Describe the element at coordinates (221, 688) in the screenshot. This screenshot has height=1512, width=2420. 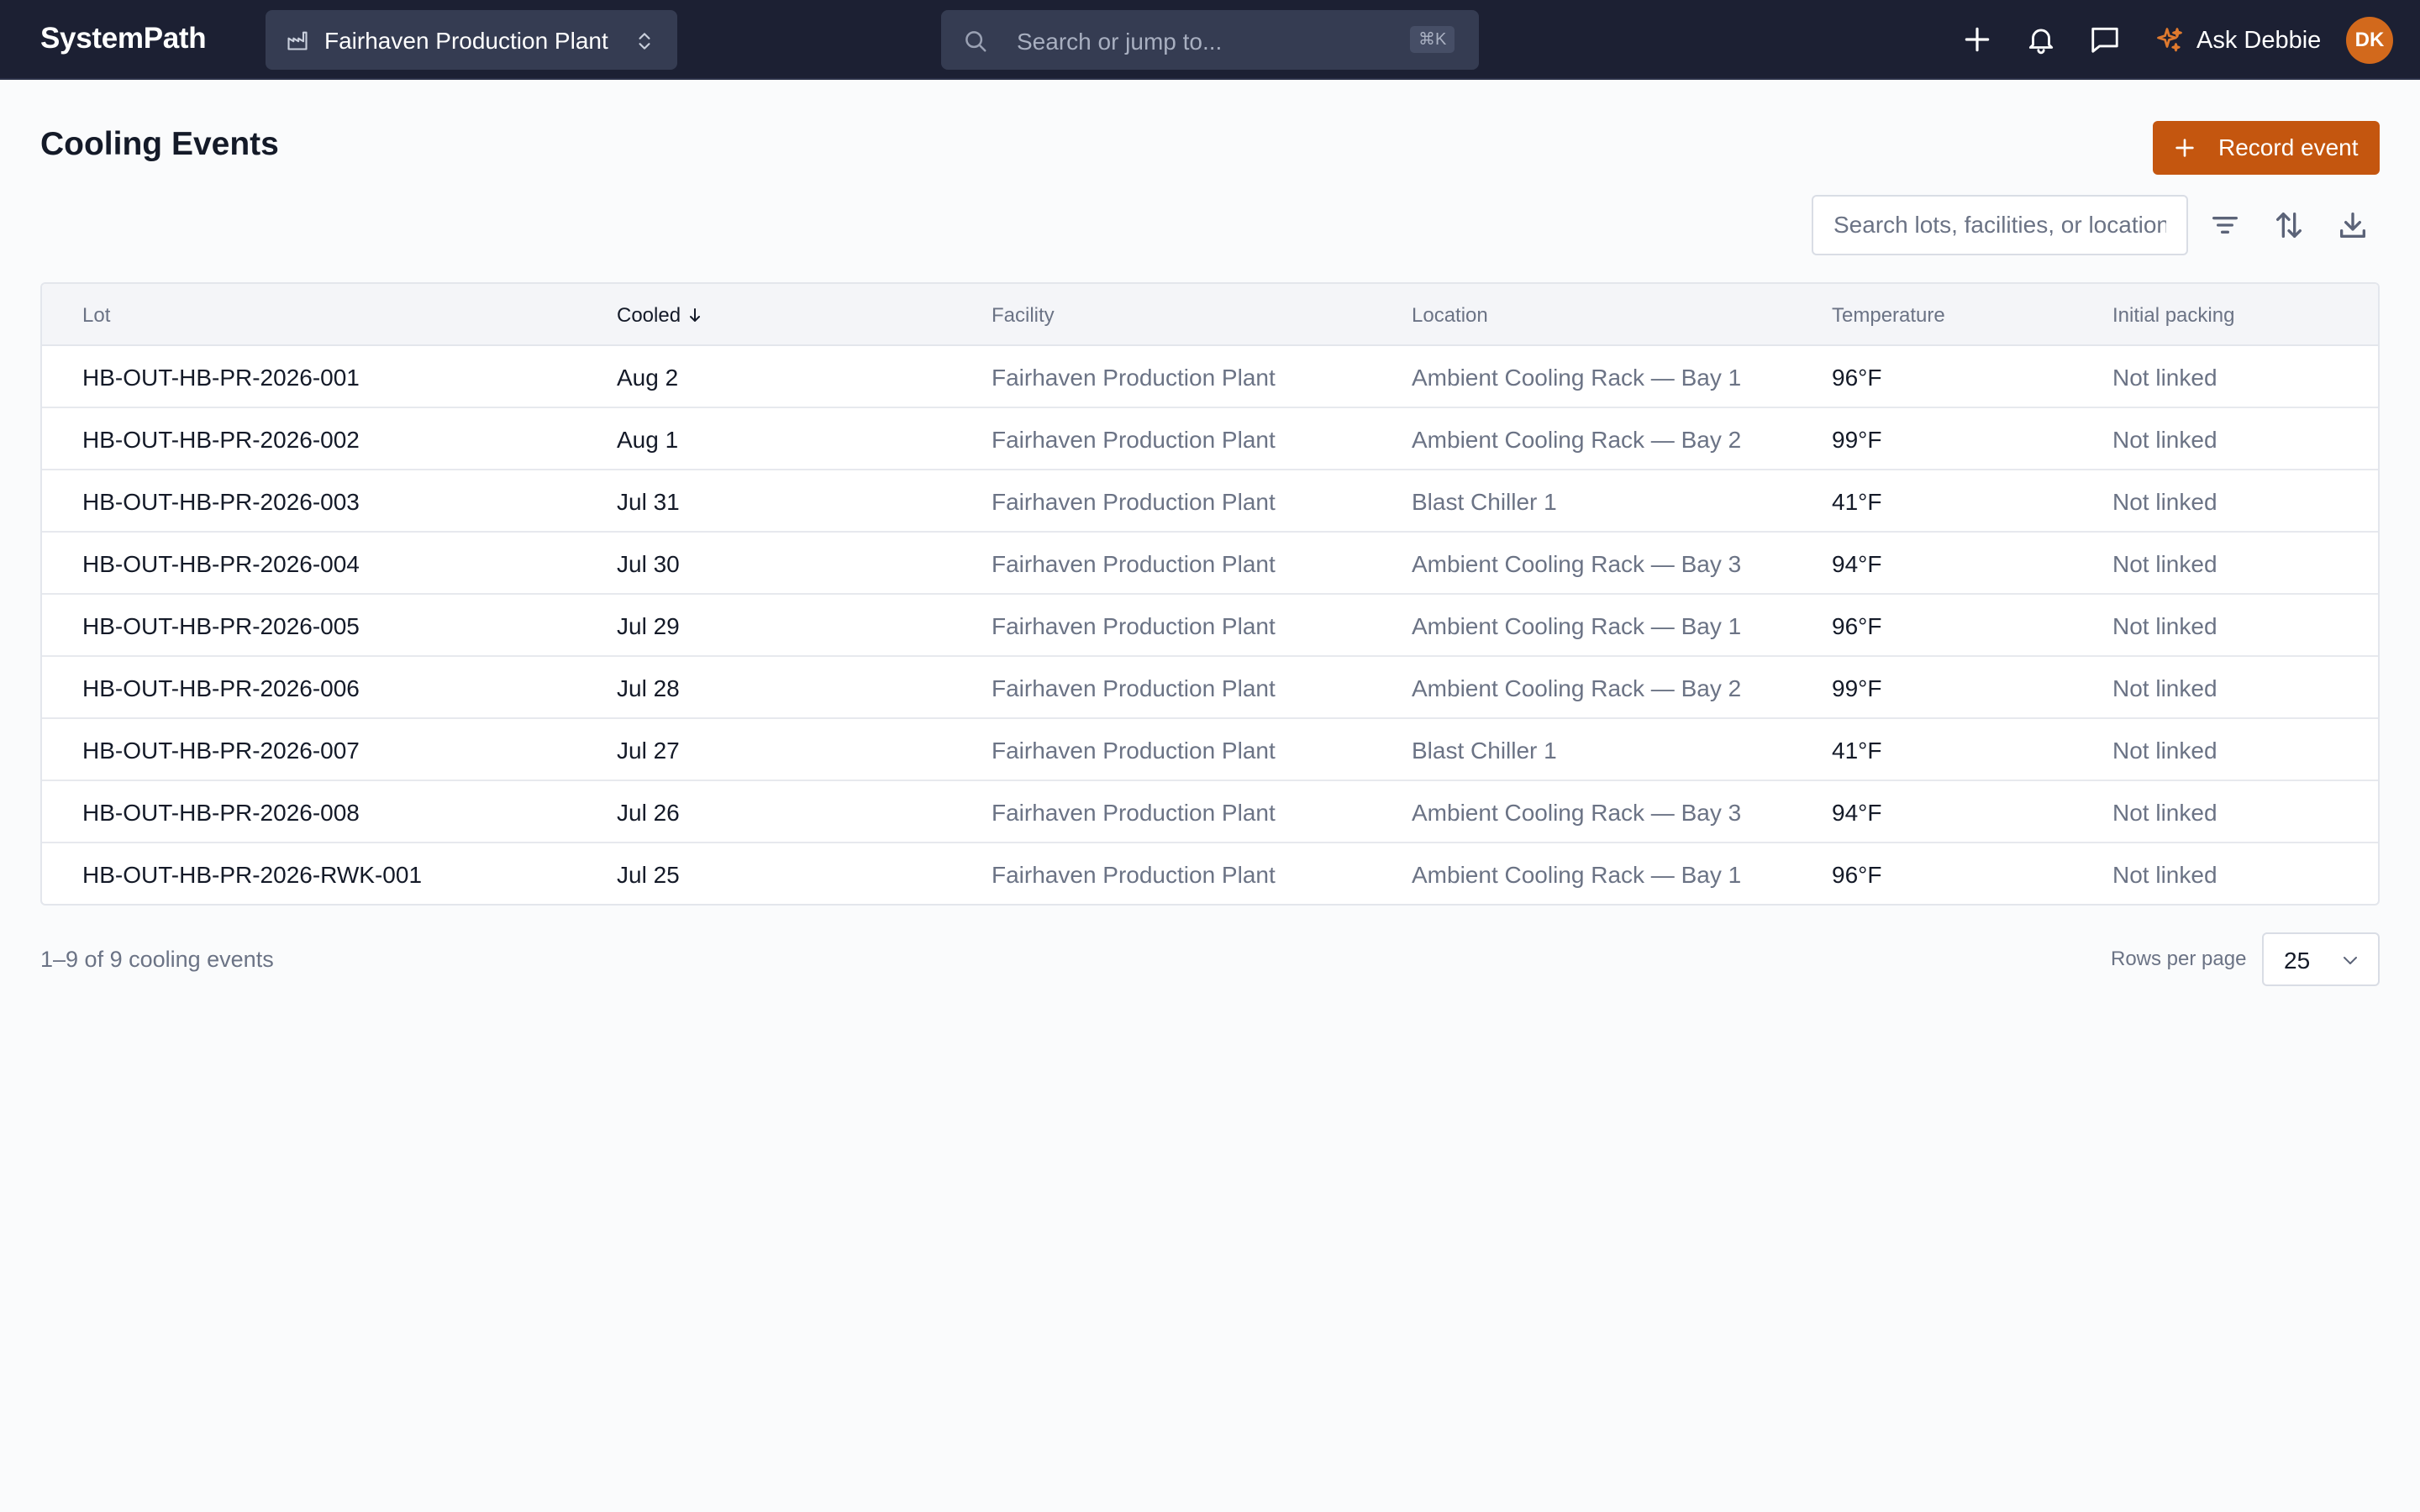
I see `cell-lot: HB-OUT-HB-PR-2026-006` at that location.